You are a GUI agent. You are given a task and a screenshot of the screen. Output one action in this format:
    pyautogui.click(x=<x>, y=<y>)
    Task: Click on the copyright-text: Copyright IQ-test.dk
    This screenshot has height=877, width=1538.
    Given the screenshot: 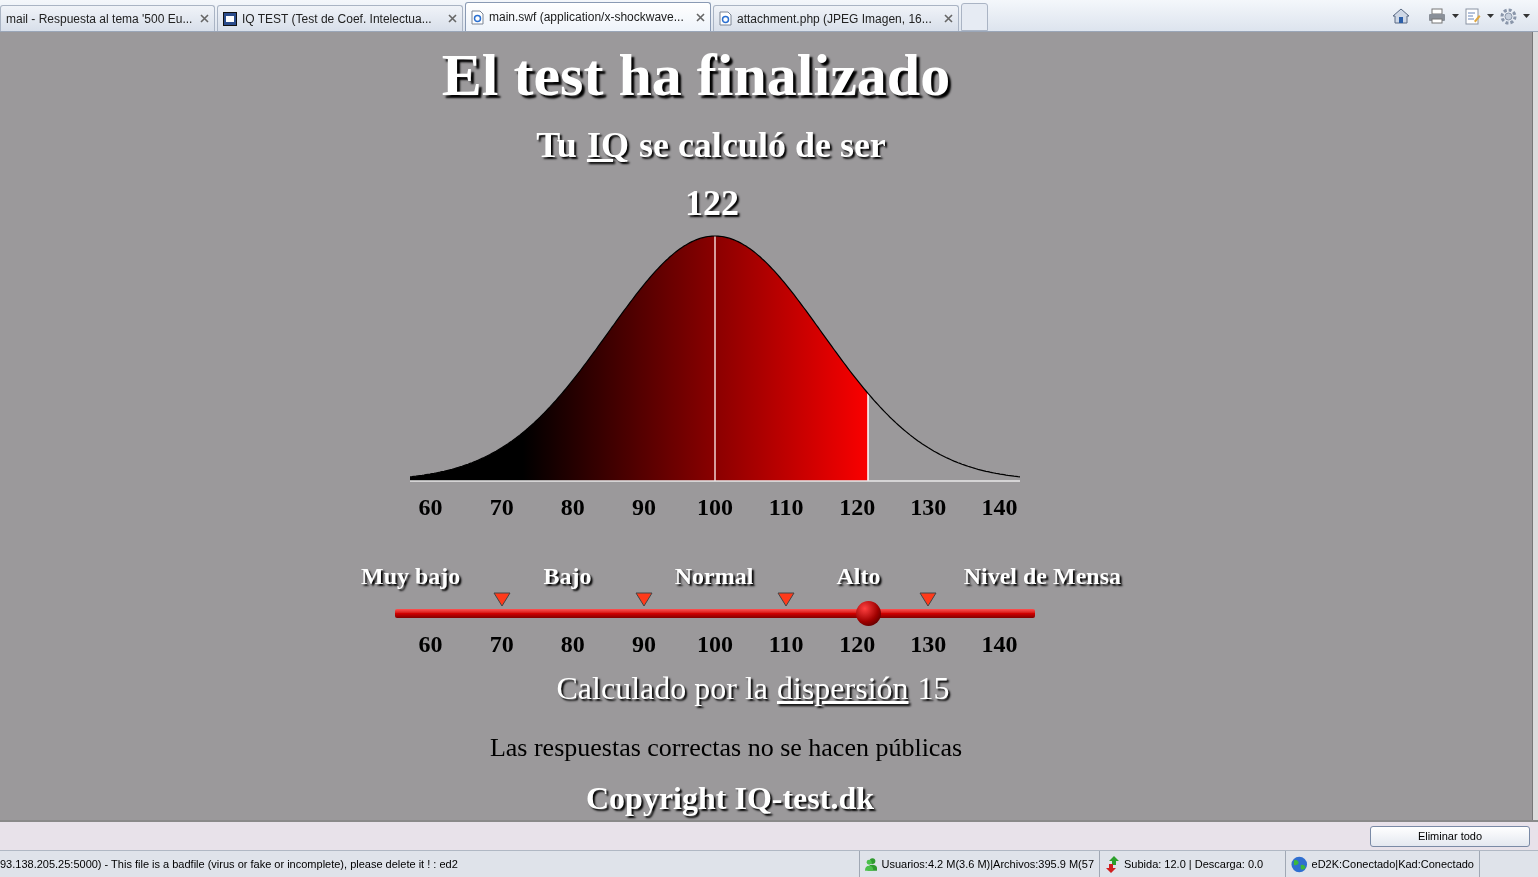 What is the action you would take?
    pyautogui.click(x=730, y=798)
    